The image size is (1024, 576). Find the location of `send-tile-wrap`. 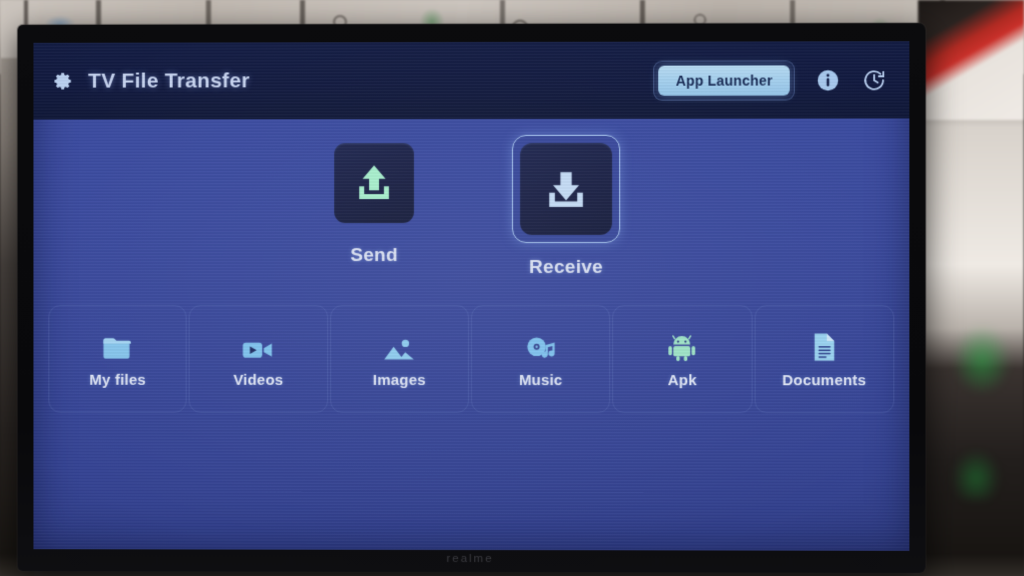

send-tile-wrap is located at coordinates (374, 183).